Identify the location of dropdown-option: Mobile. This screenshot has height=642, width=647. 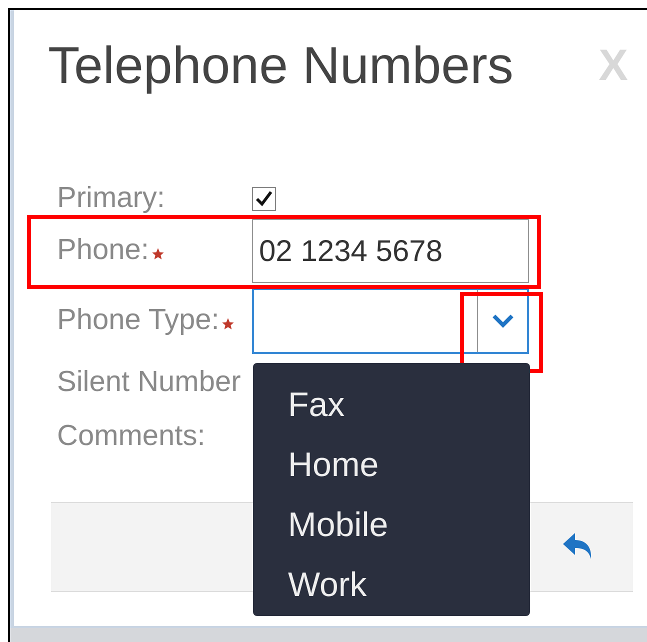
(338, 526).